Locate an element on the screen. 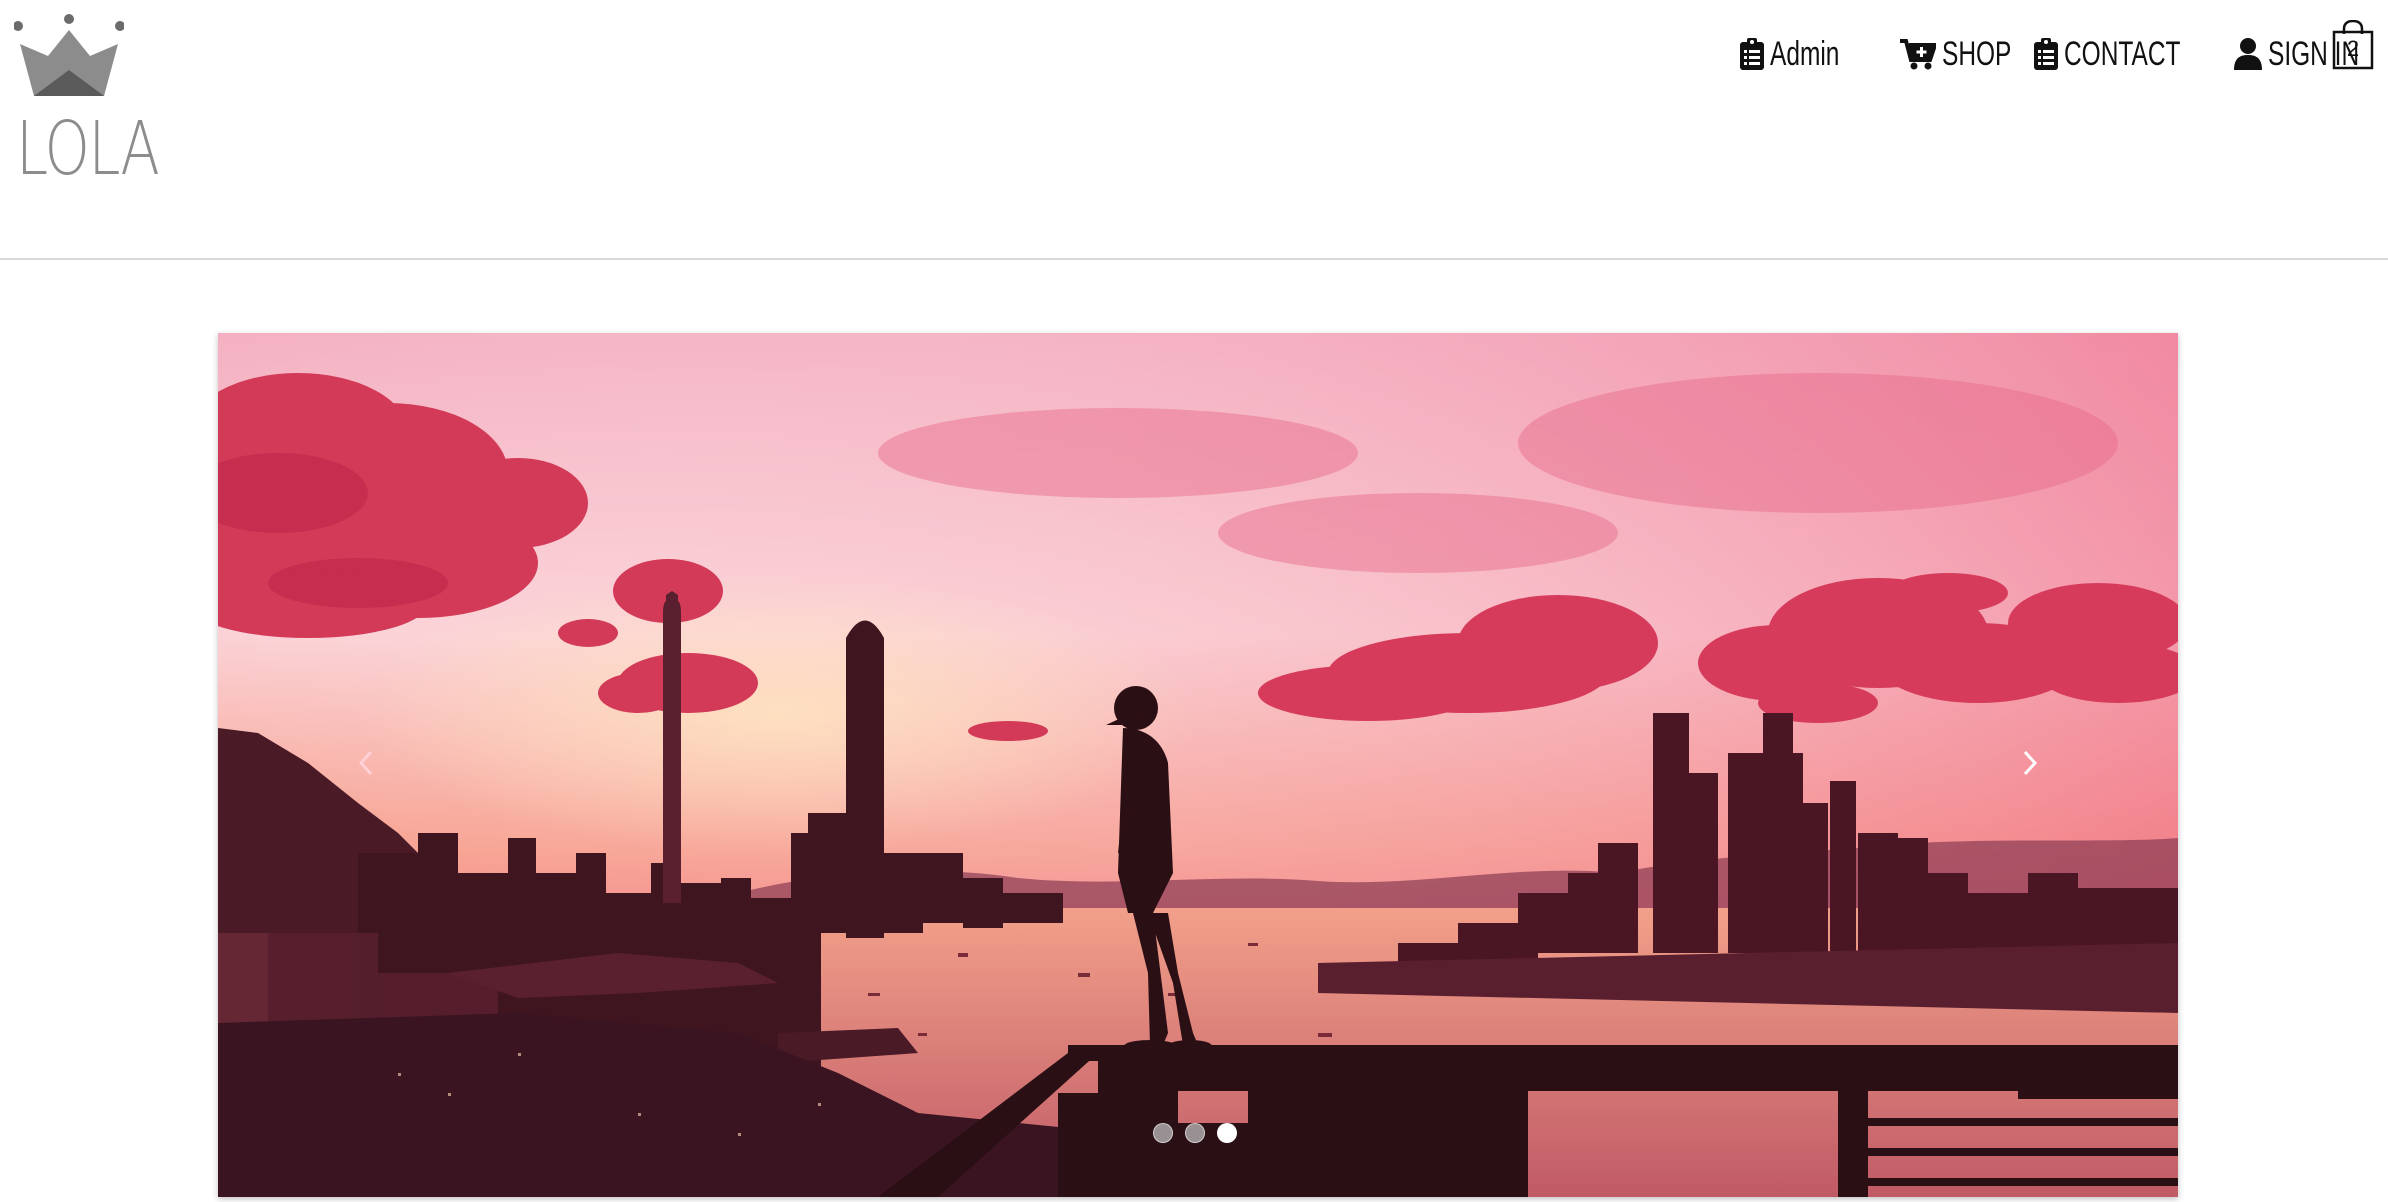  main-nav: Admin SHOP CONTACT SIGN IN is located at coordinates (2064, 54).